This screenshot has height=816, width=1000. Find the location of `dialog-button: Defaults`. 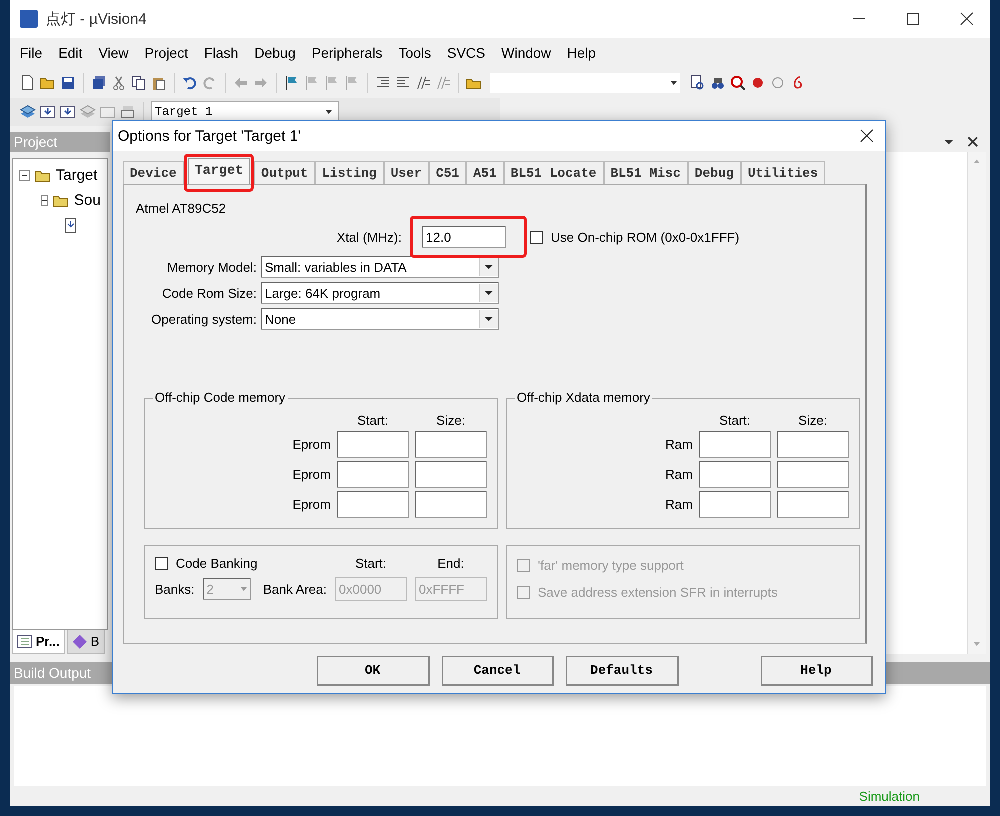

dialog-button: Defaults is located at coordinates (622, 671).